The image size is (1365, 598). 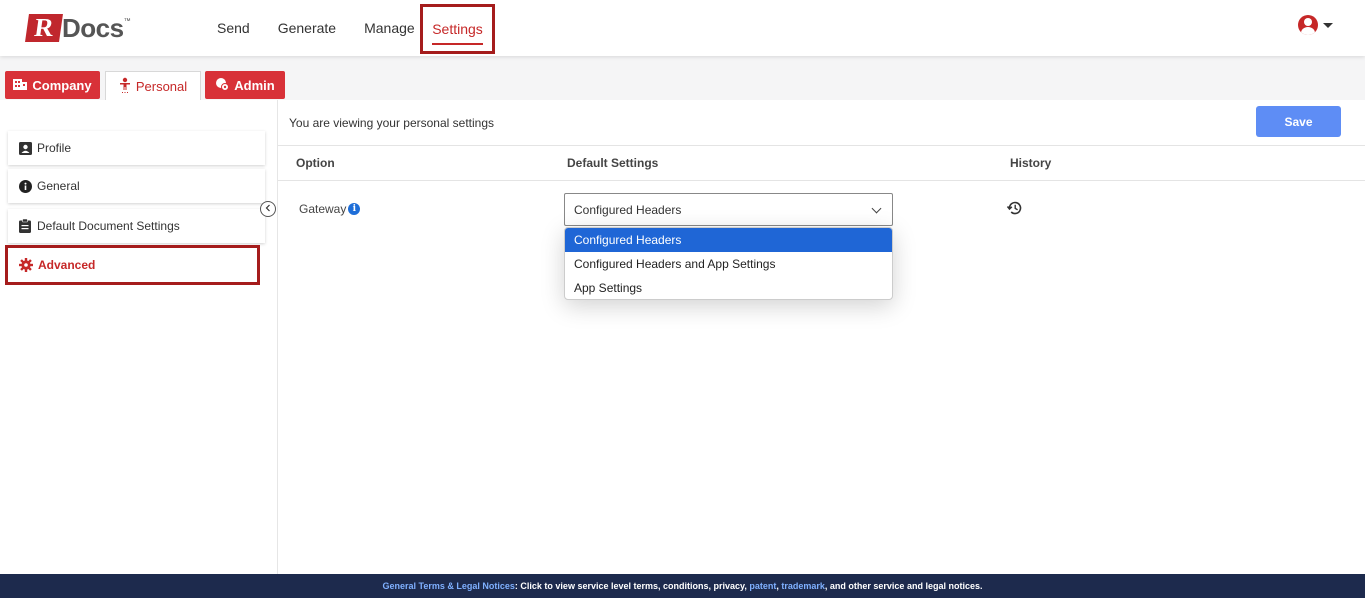 I want to click on tab-admin: Admin, so click(x=245, y=85).